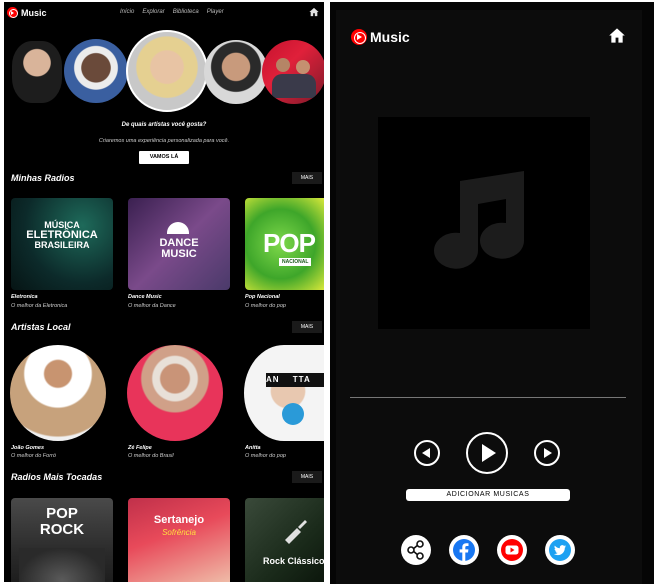 The image size is (654, 586). What do you see at coordinates (24, 297) in the screenshot?
I see `card-title: Eletronica` at bounding box center [24, 297].